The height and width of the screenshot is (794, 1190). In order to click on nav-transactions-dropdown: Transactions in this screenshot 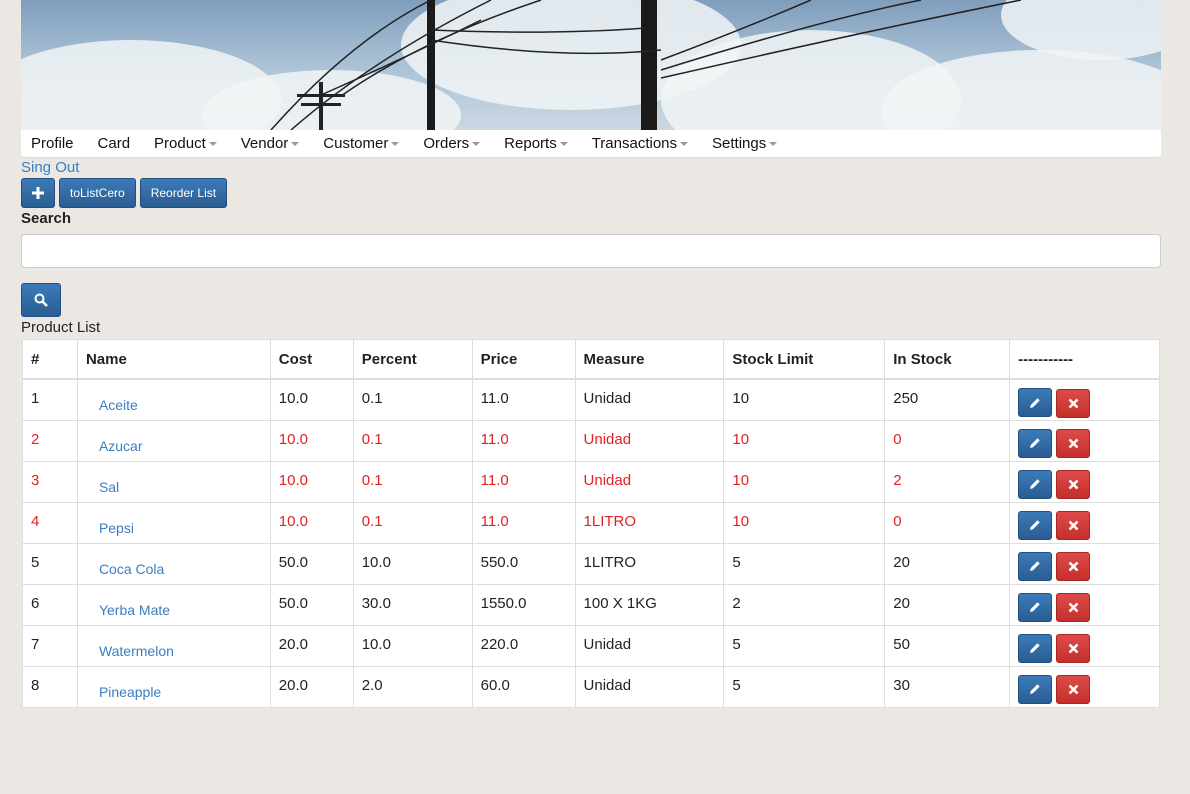, I will do `click(640, 143)`.